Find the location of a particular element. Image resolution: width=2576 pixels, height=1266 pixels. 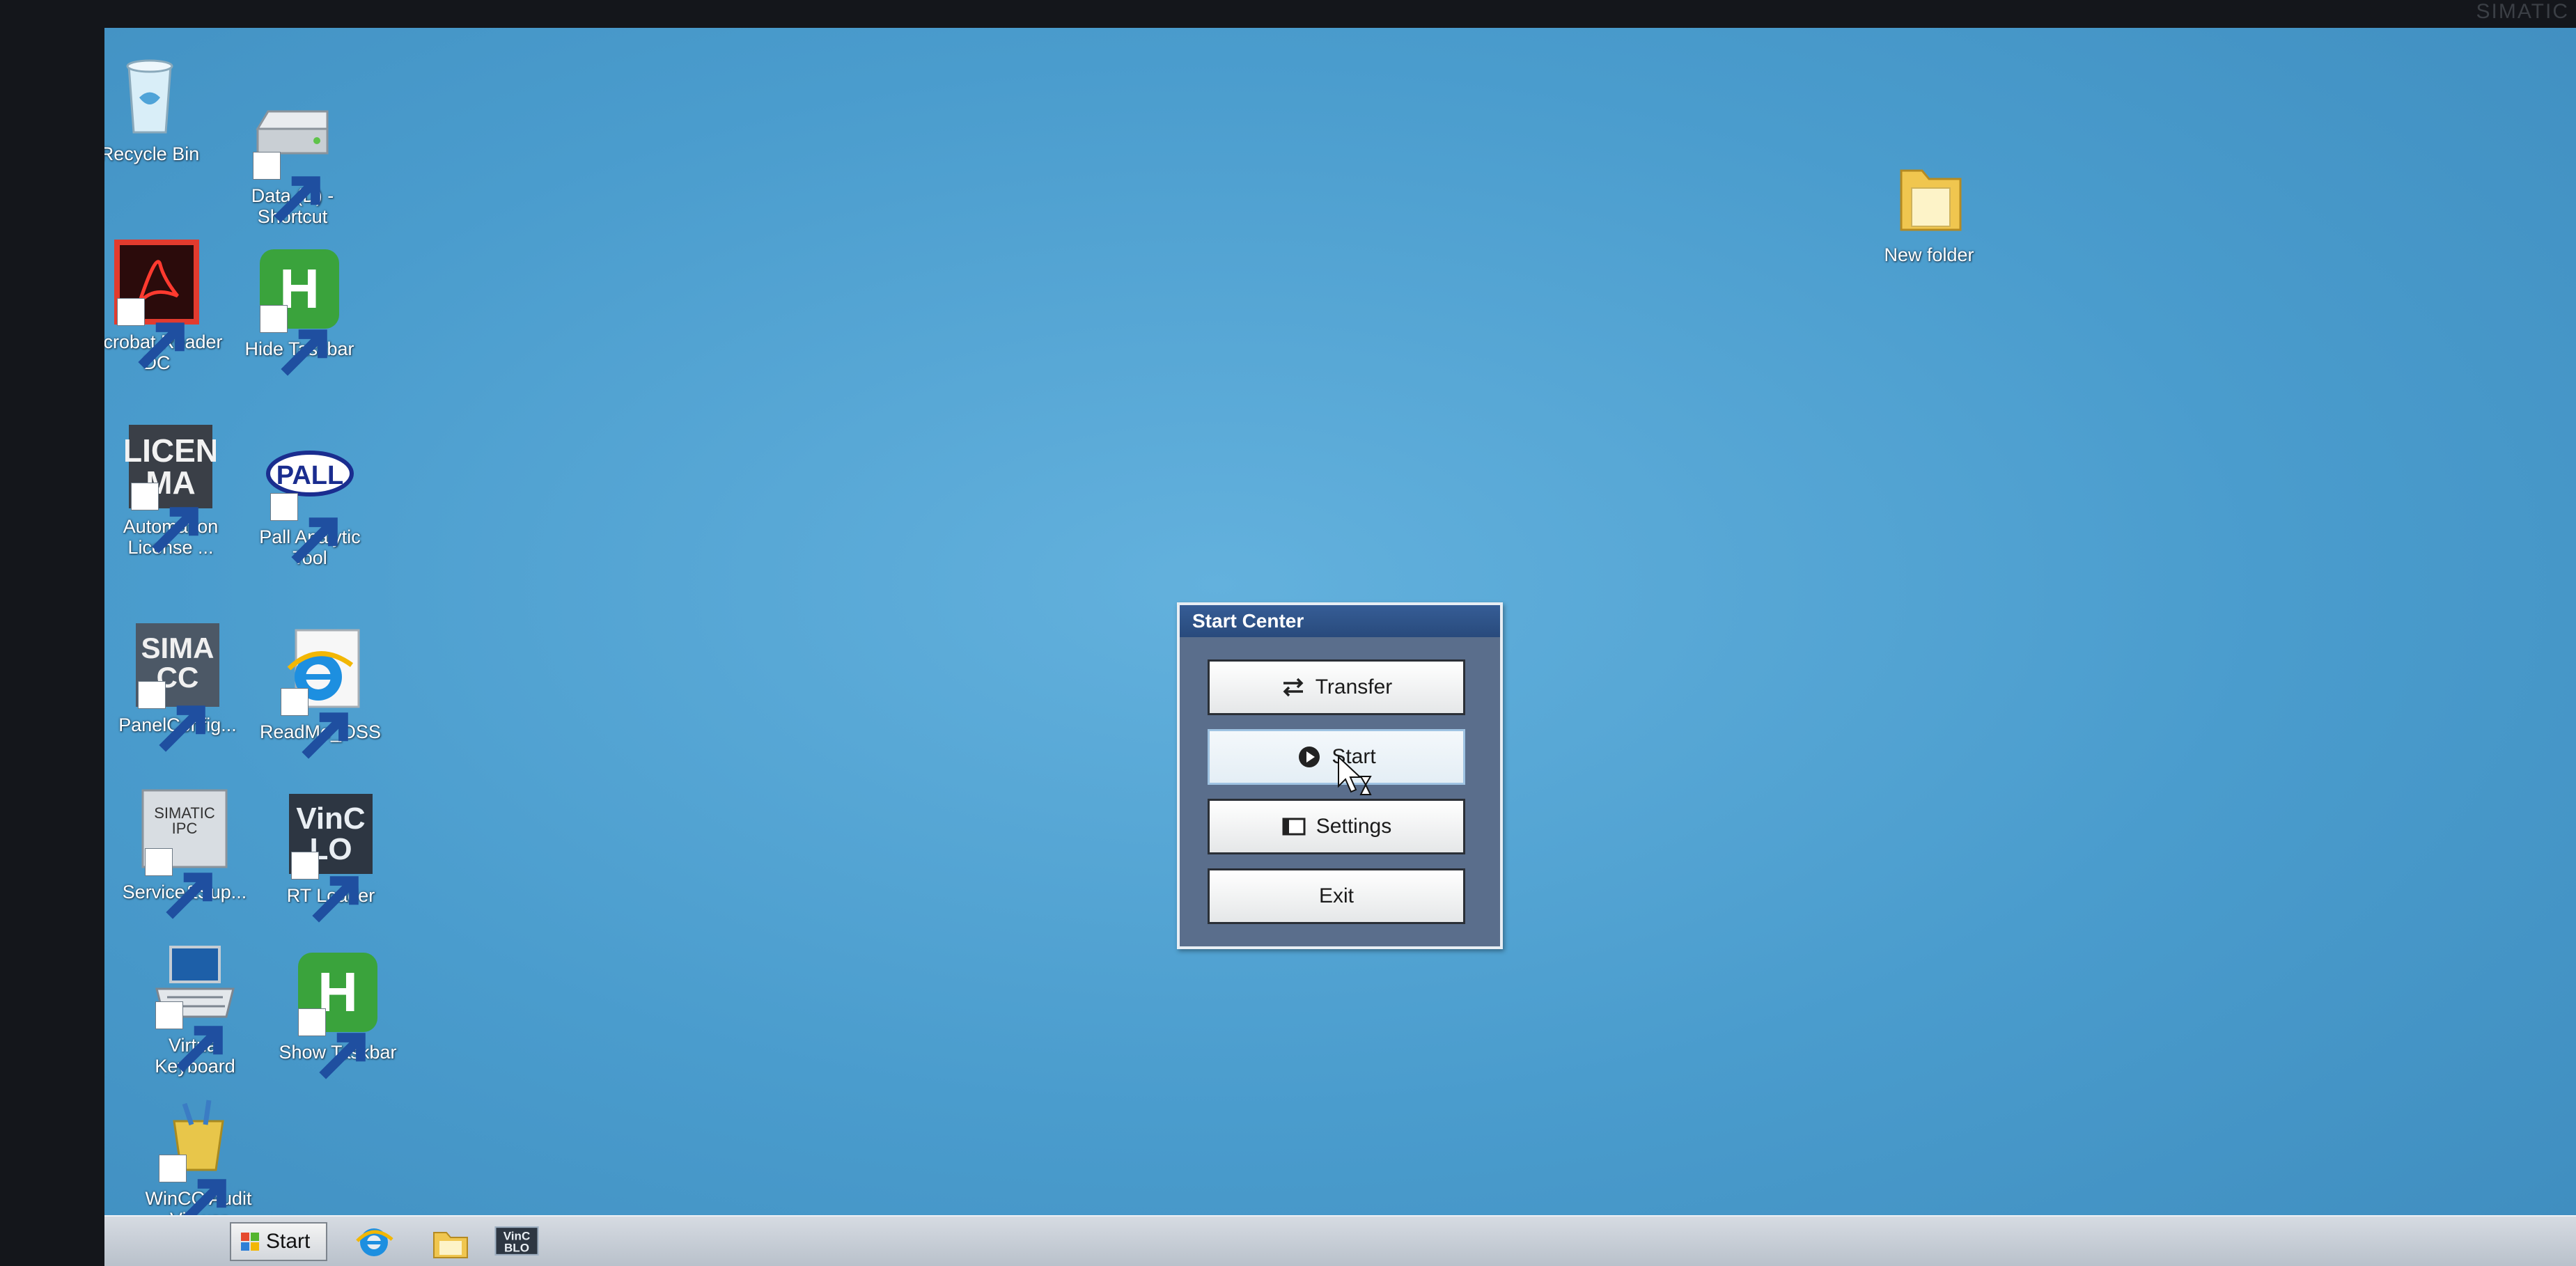

taskbar-internet-explorer-icon is located at coordinates (374, 1241).